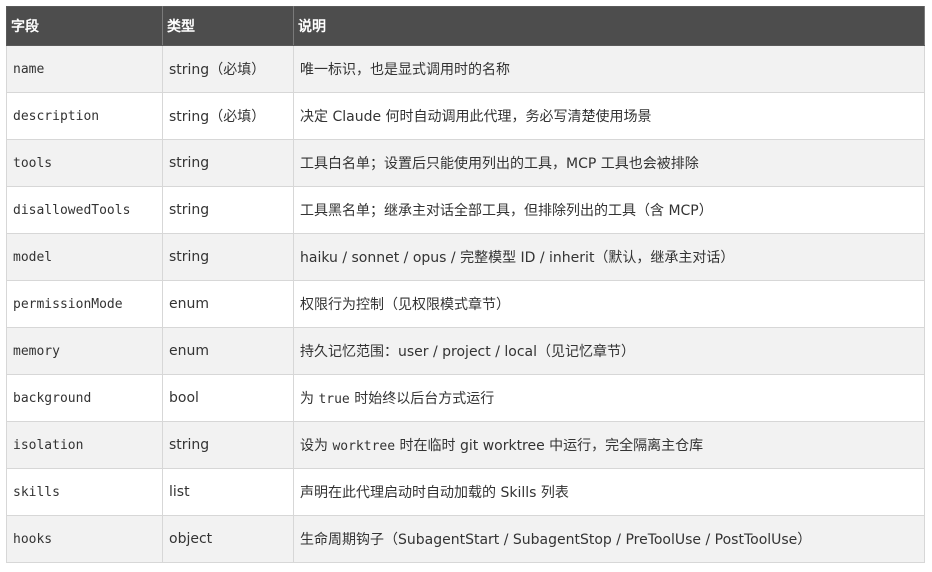  What do you see at coordinates (334, 399) in the screenshot?
I see `inline-code: true` at bounding box center [334, 399].